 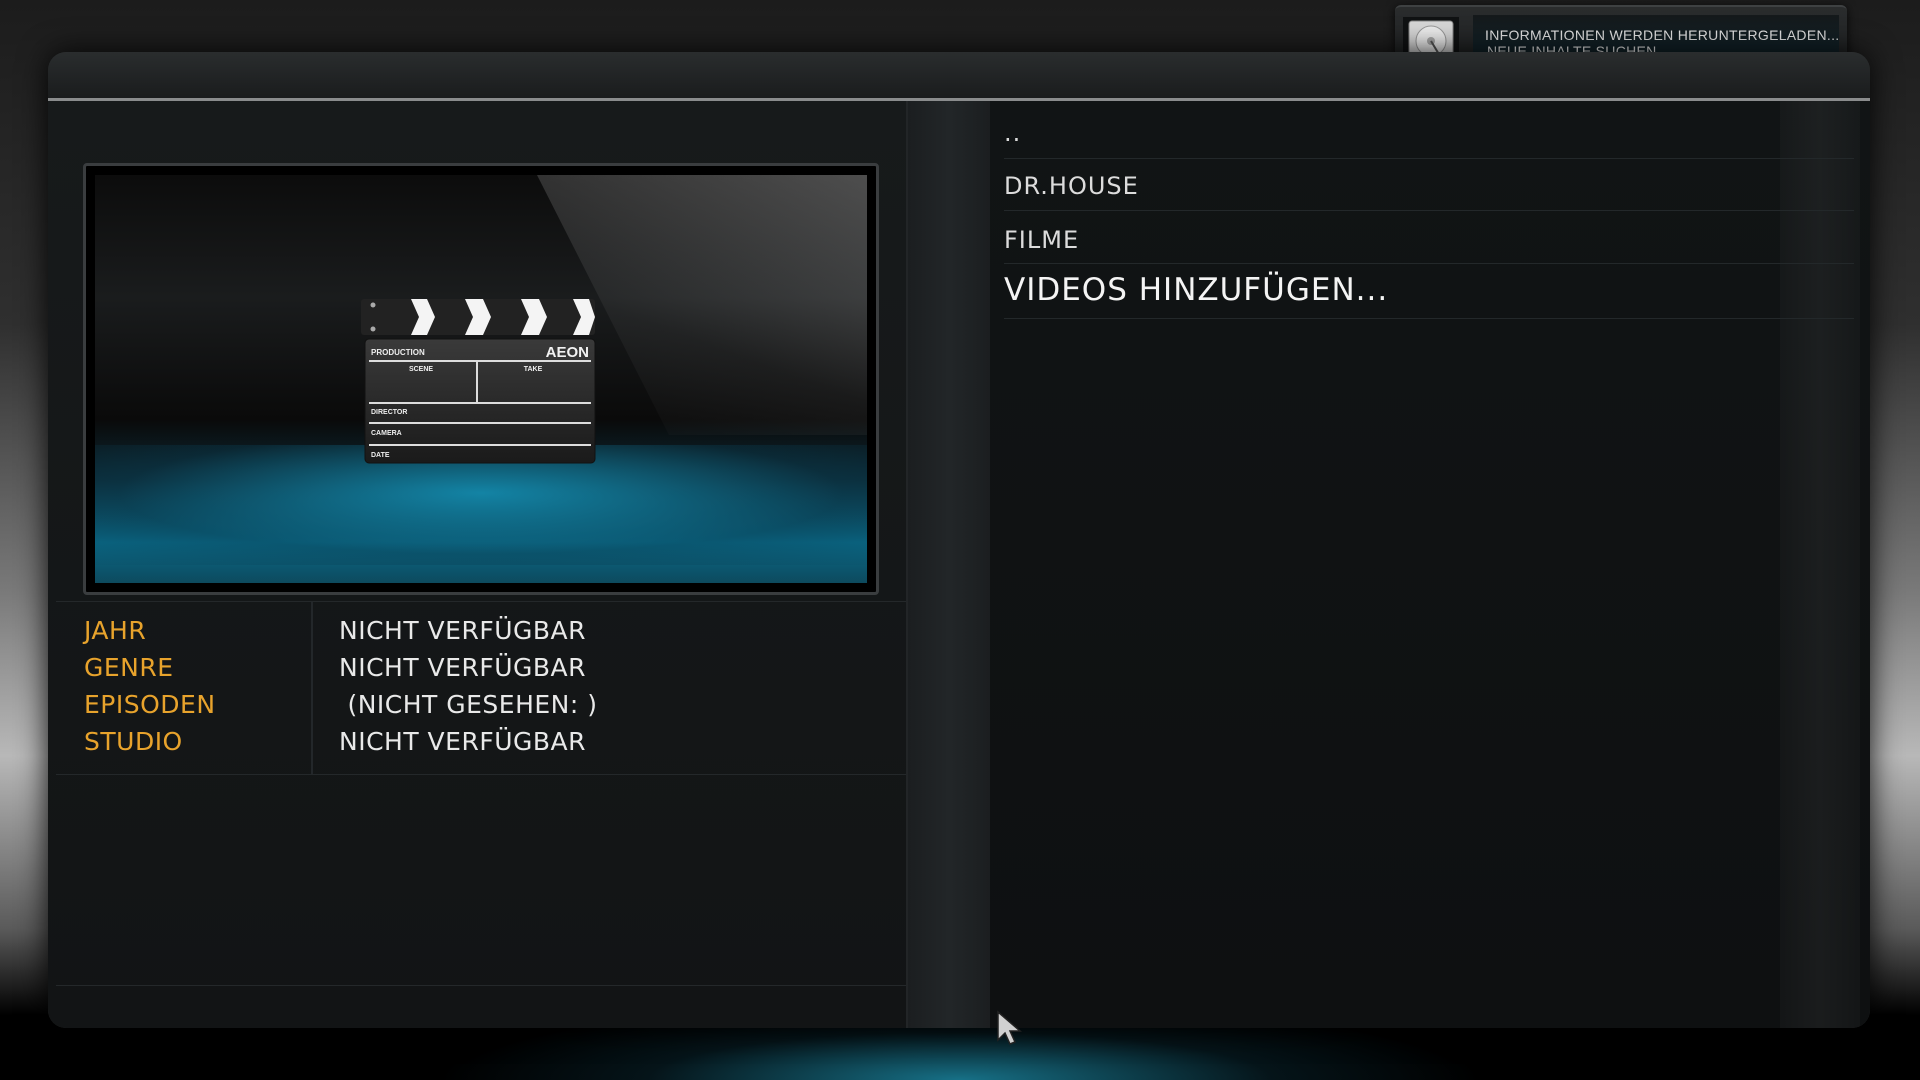 What do you see at coordinates (150, 704) in the screenshot?
I see `info-label-episodes: EPISODEN` at bounding box center [150, 704].